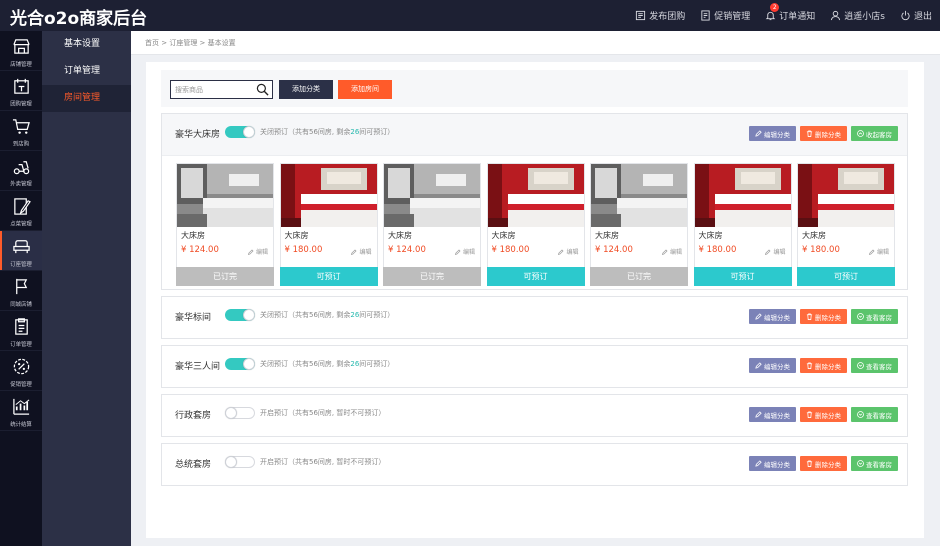 This screenshot has width=940, height=546. What do you see at coordinates (725, 15) in the screenshot?
I see `header-promo-manage: 促销管理` at bounding box center [725, 15].